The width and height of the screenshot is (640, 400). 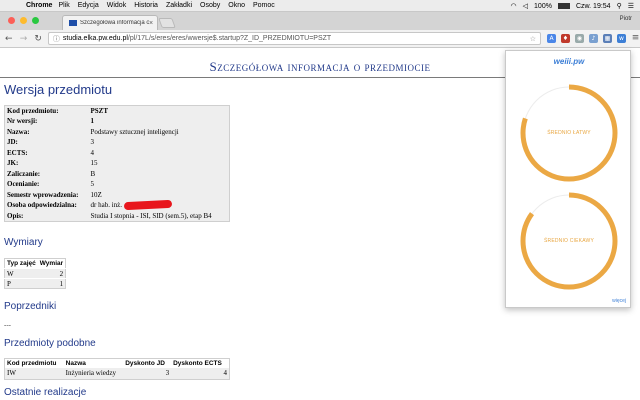 I want to click on cell: 1, so click(x=51, y=283).